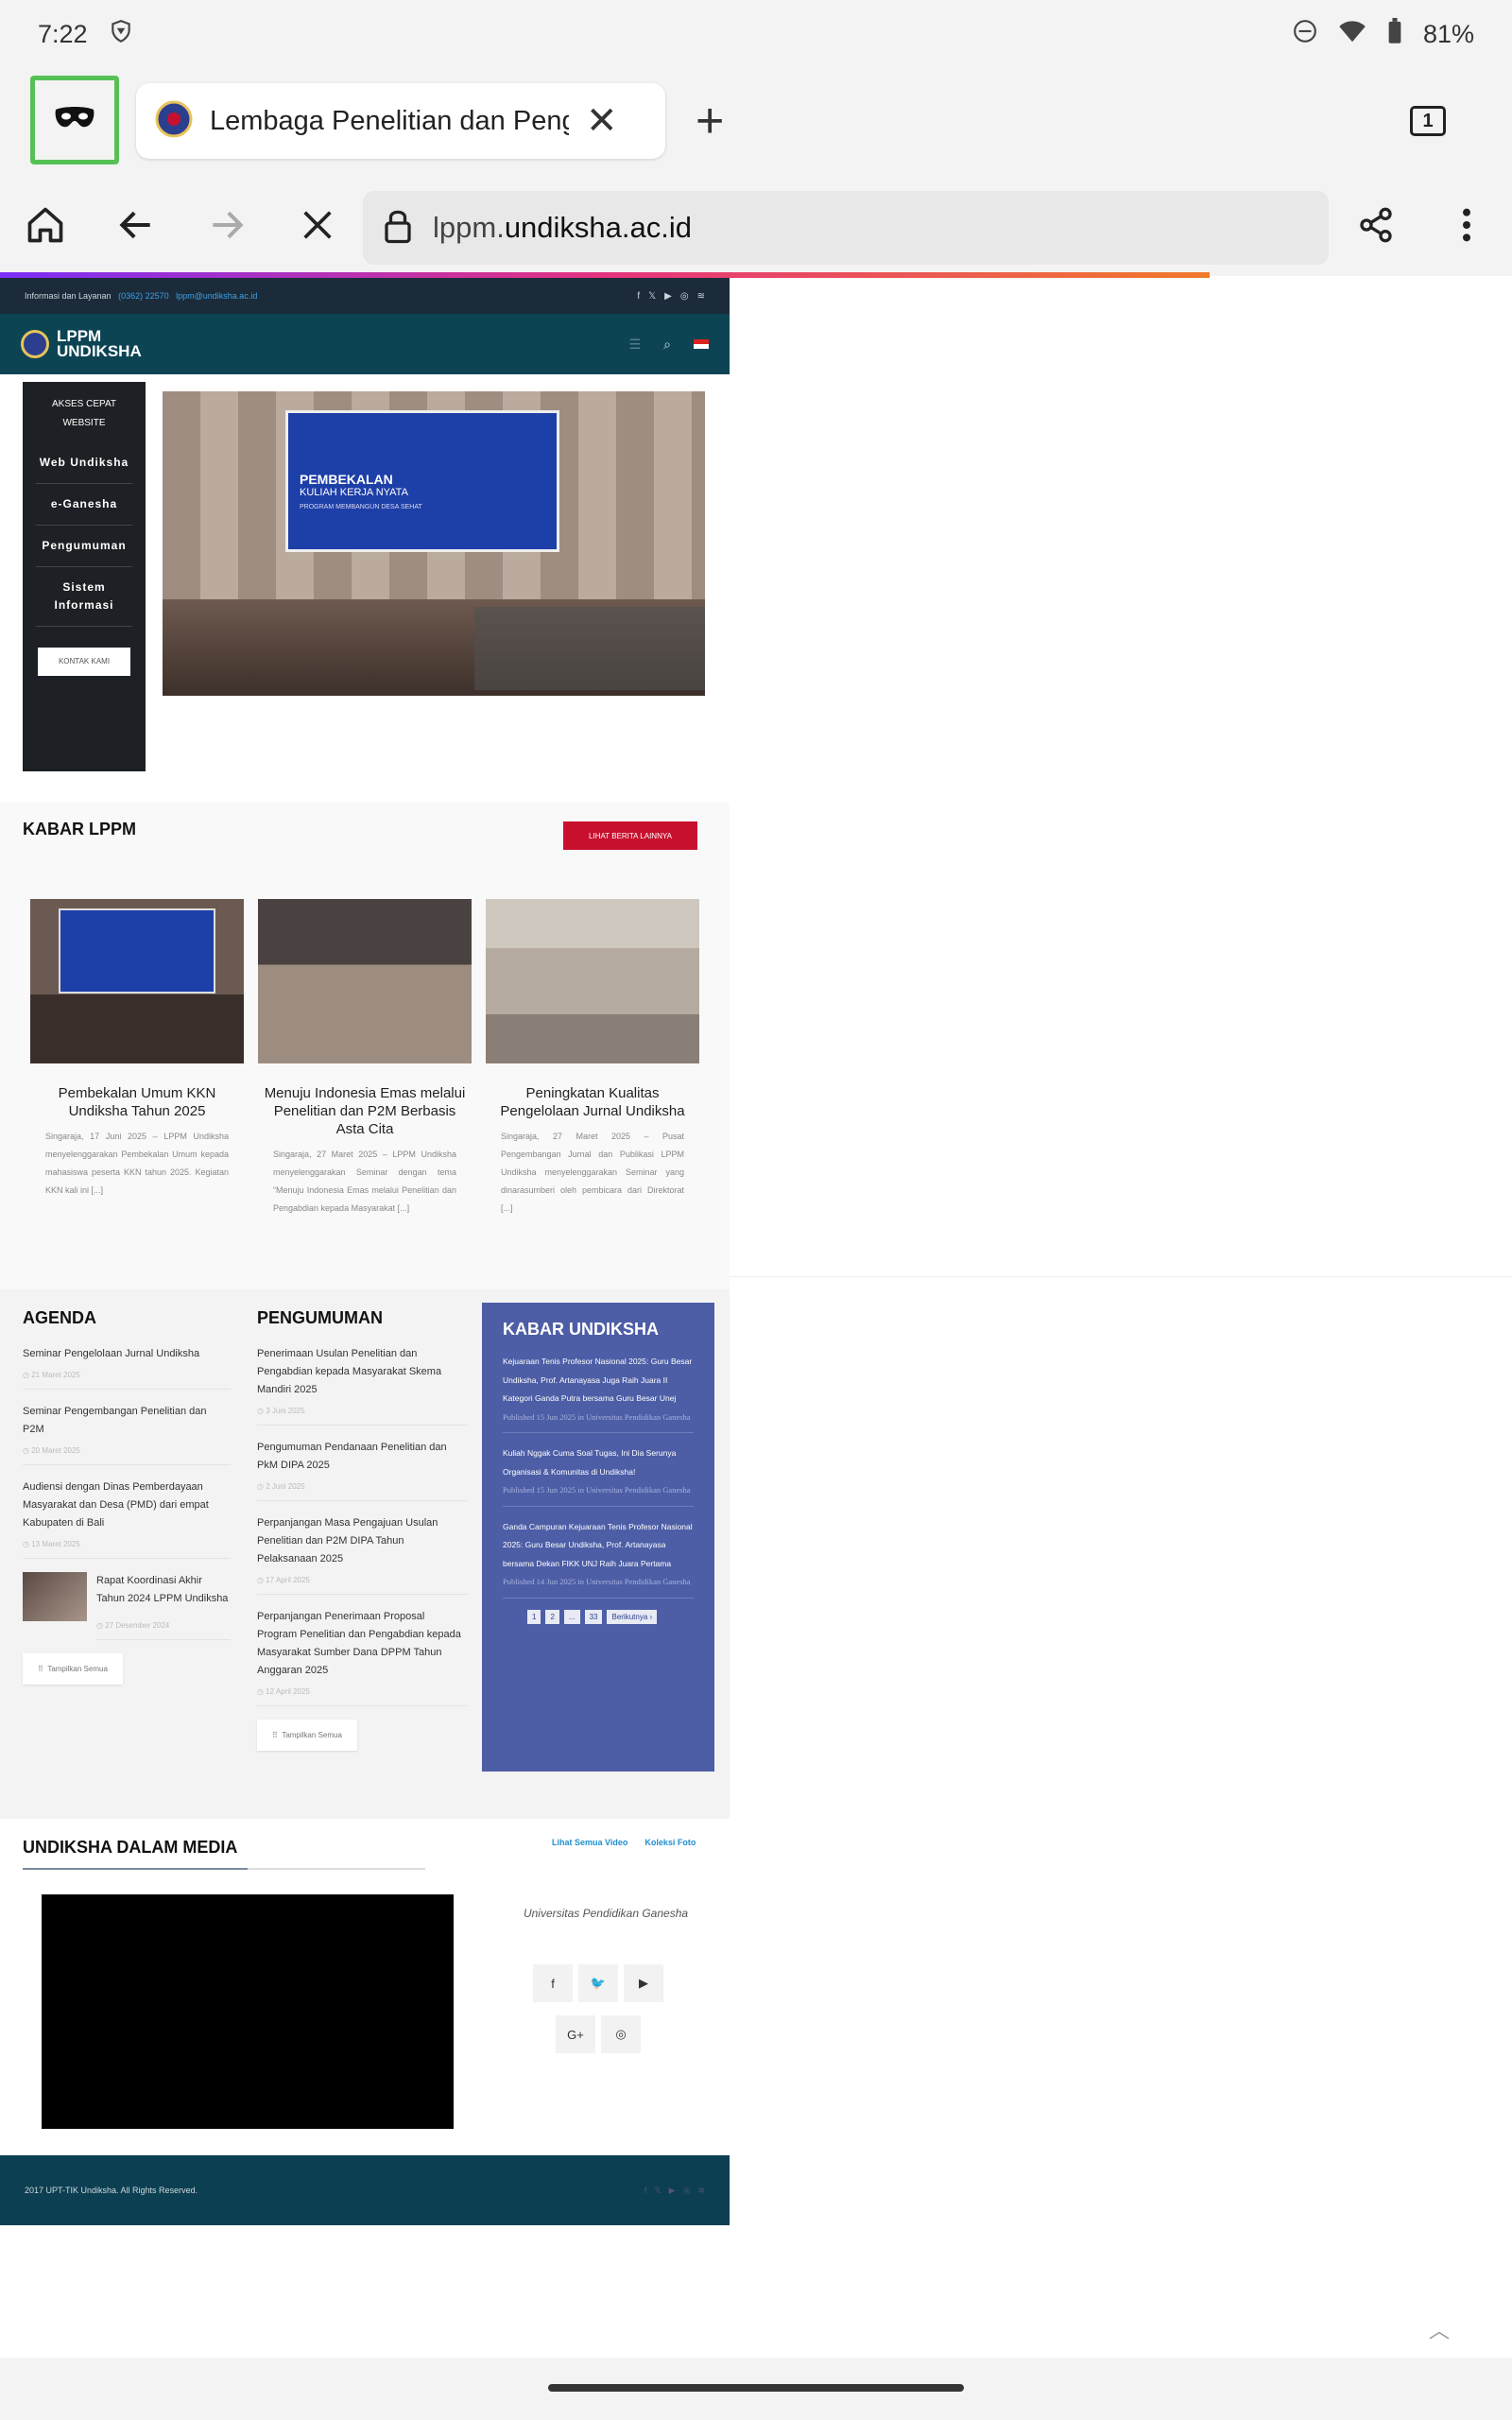 The height and width of the screenshot is (2420, 1512). Describe the element at coordinates (632, 1616) in the screenshot. I see `next-page-button: Berikutnya ›` at that location.